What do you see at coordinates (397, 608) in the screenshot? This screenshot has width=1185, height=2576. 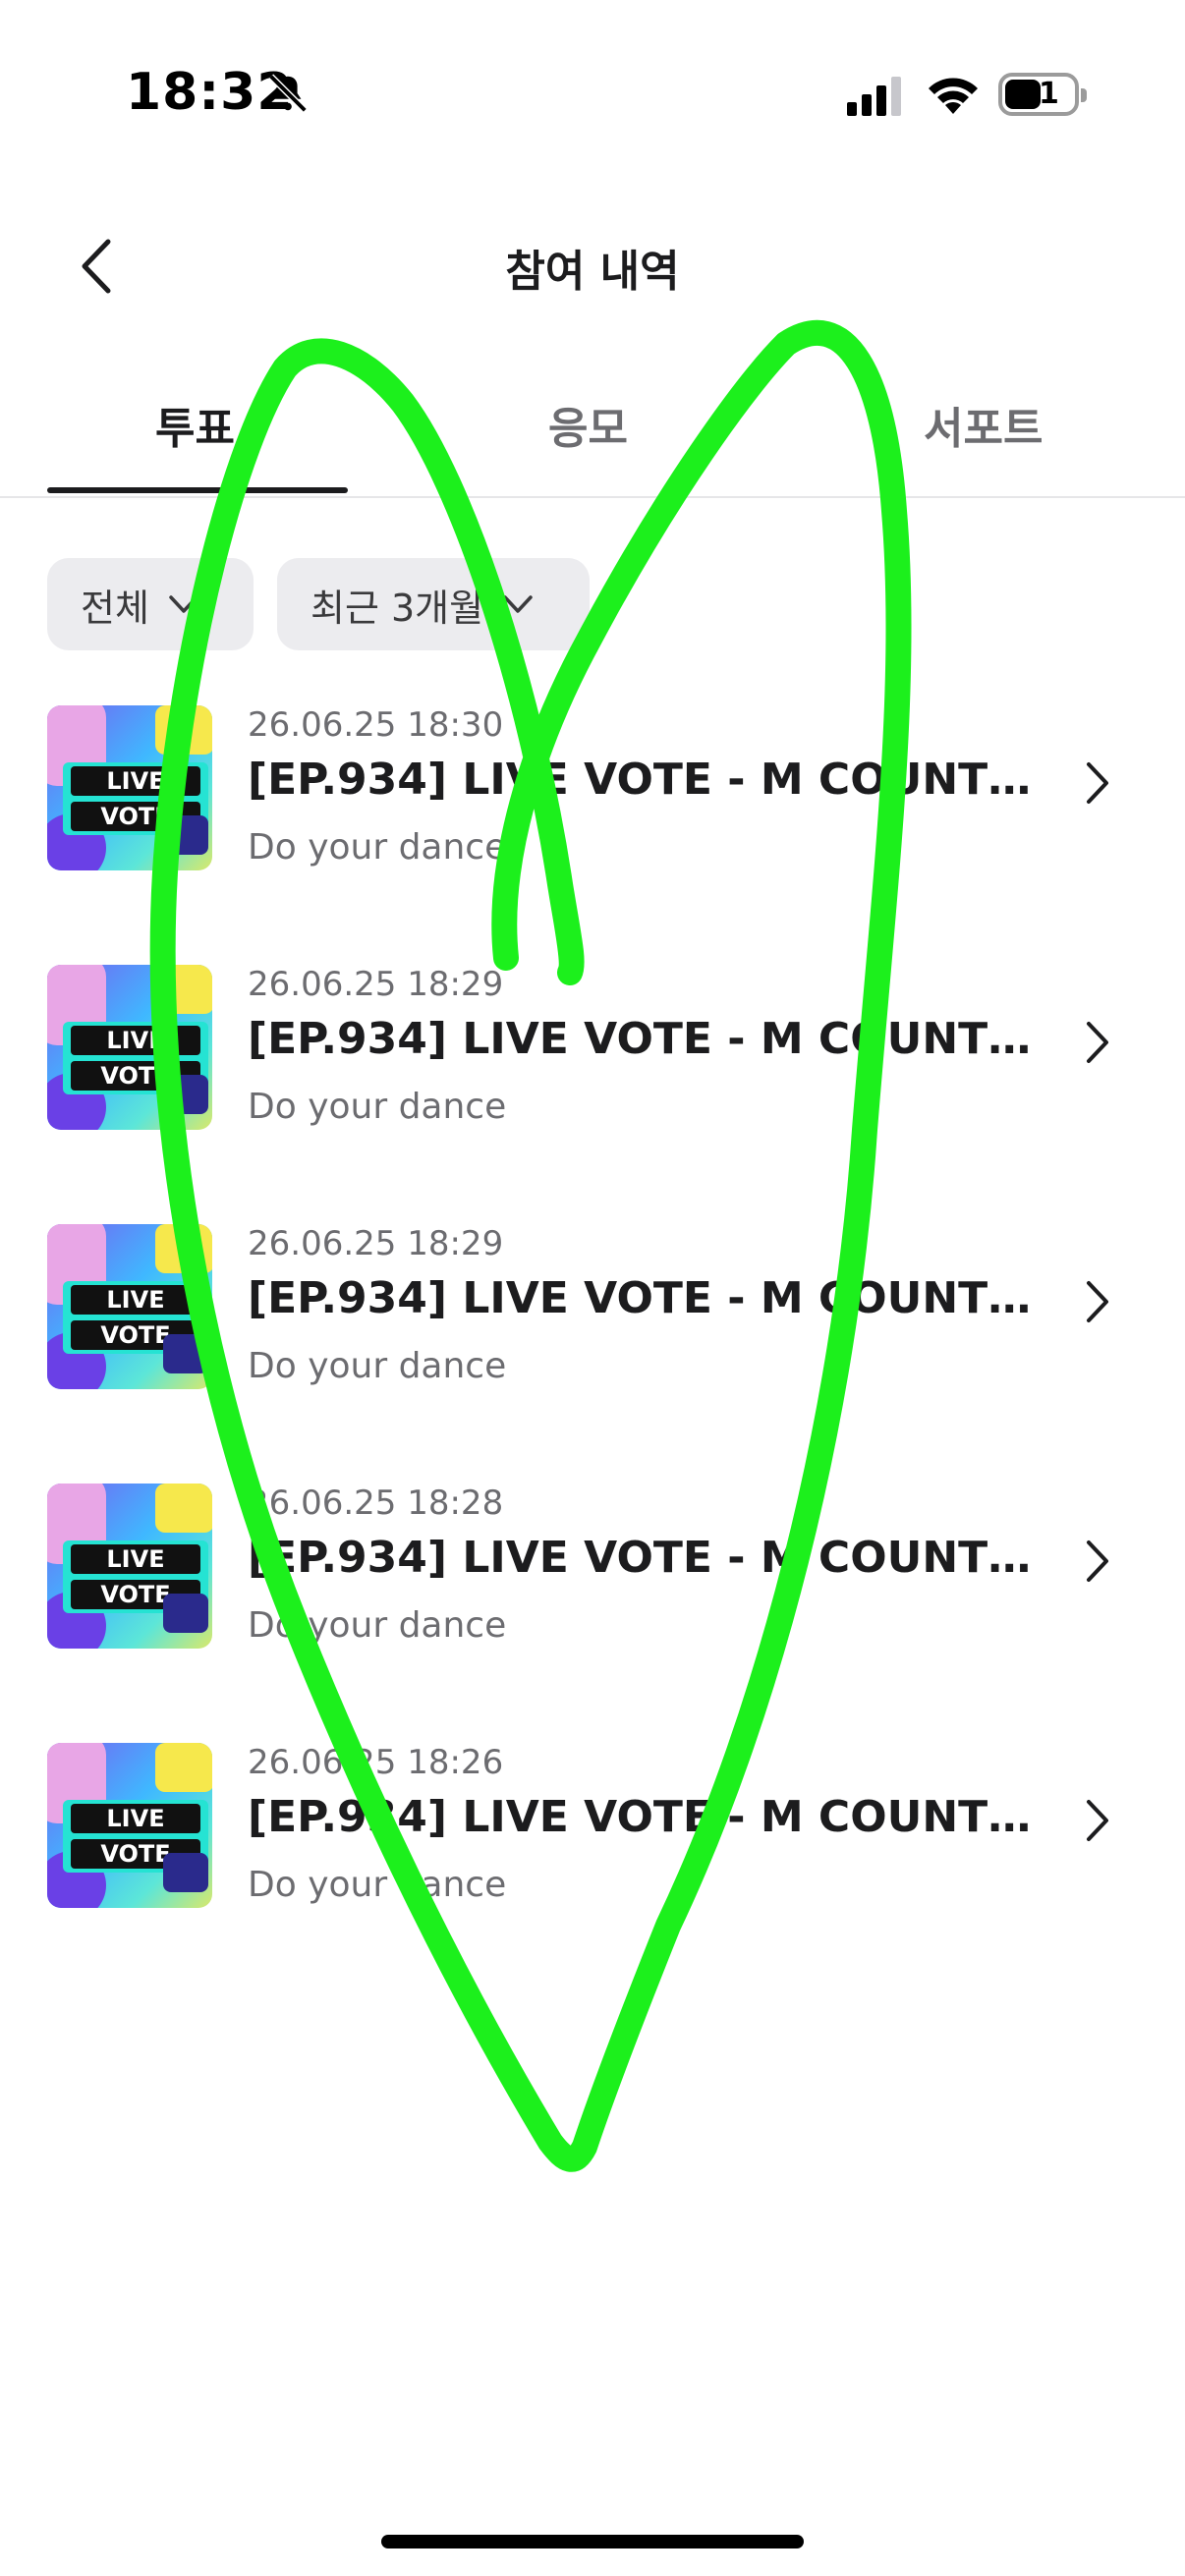 I see `filter-period-label: 최근 3개월` at bounding box center [397, 608].